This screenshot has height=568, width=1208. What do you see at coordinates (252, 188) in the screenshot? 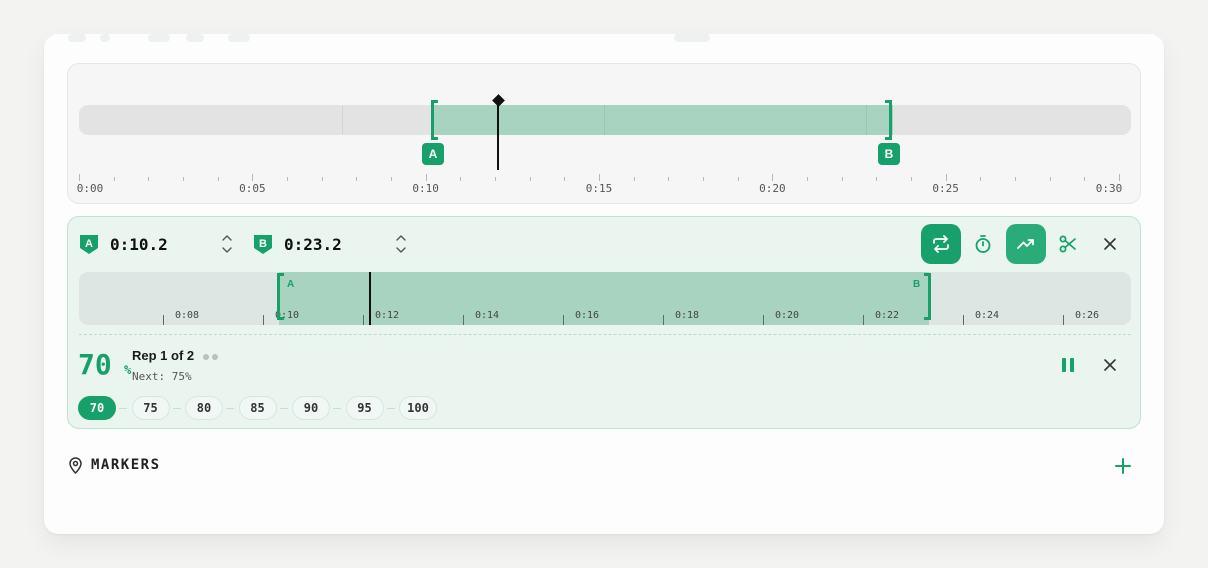
I see `ruler-tick-label: 0:05` at bounding box center [252, 188].